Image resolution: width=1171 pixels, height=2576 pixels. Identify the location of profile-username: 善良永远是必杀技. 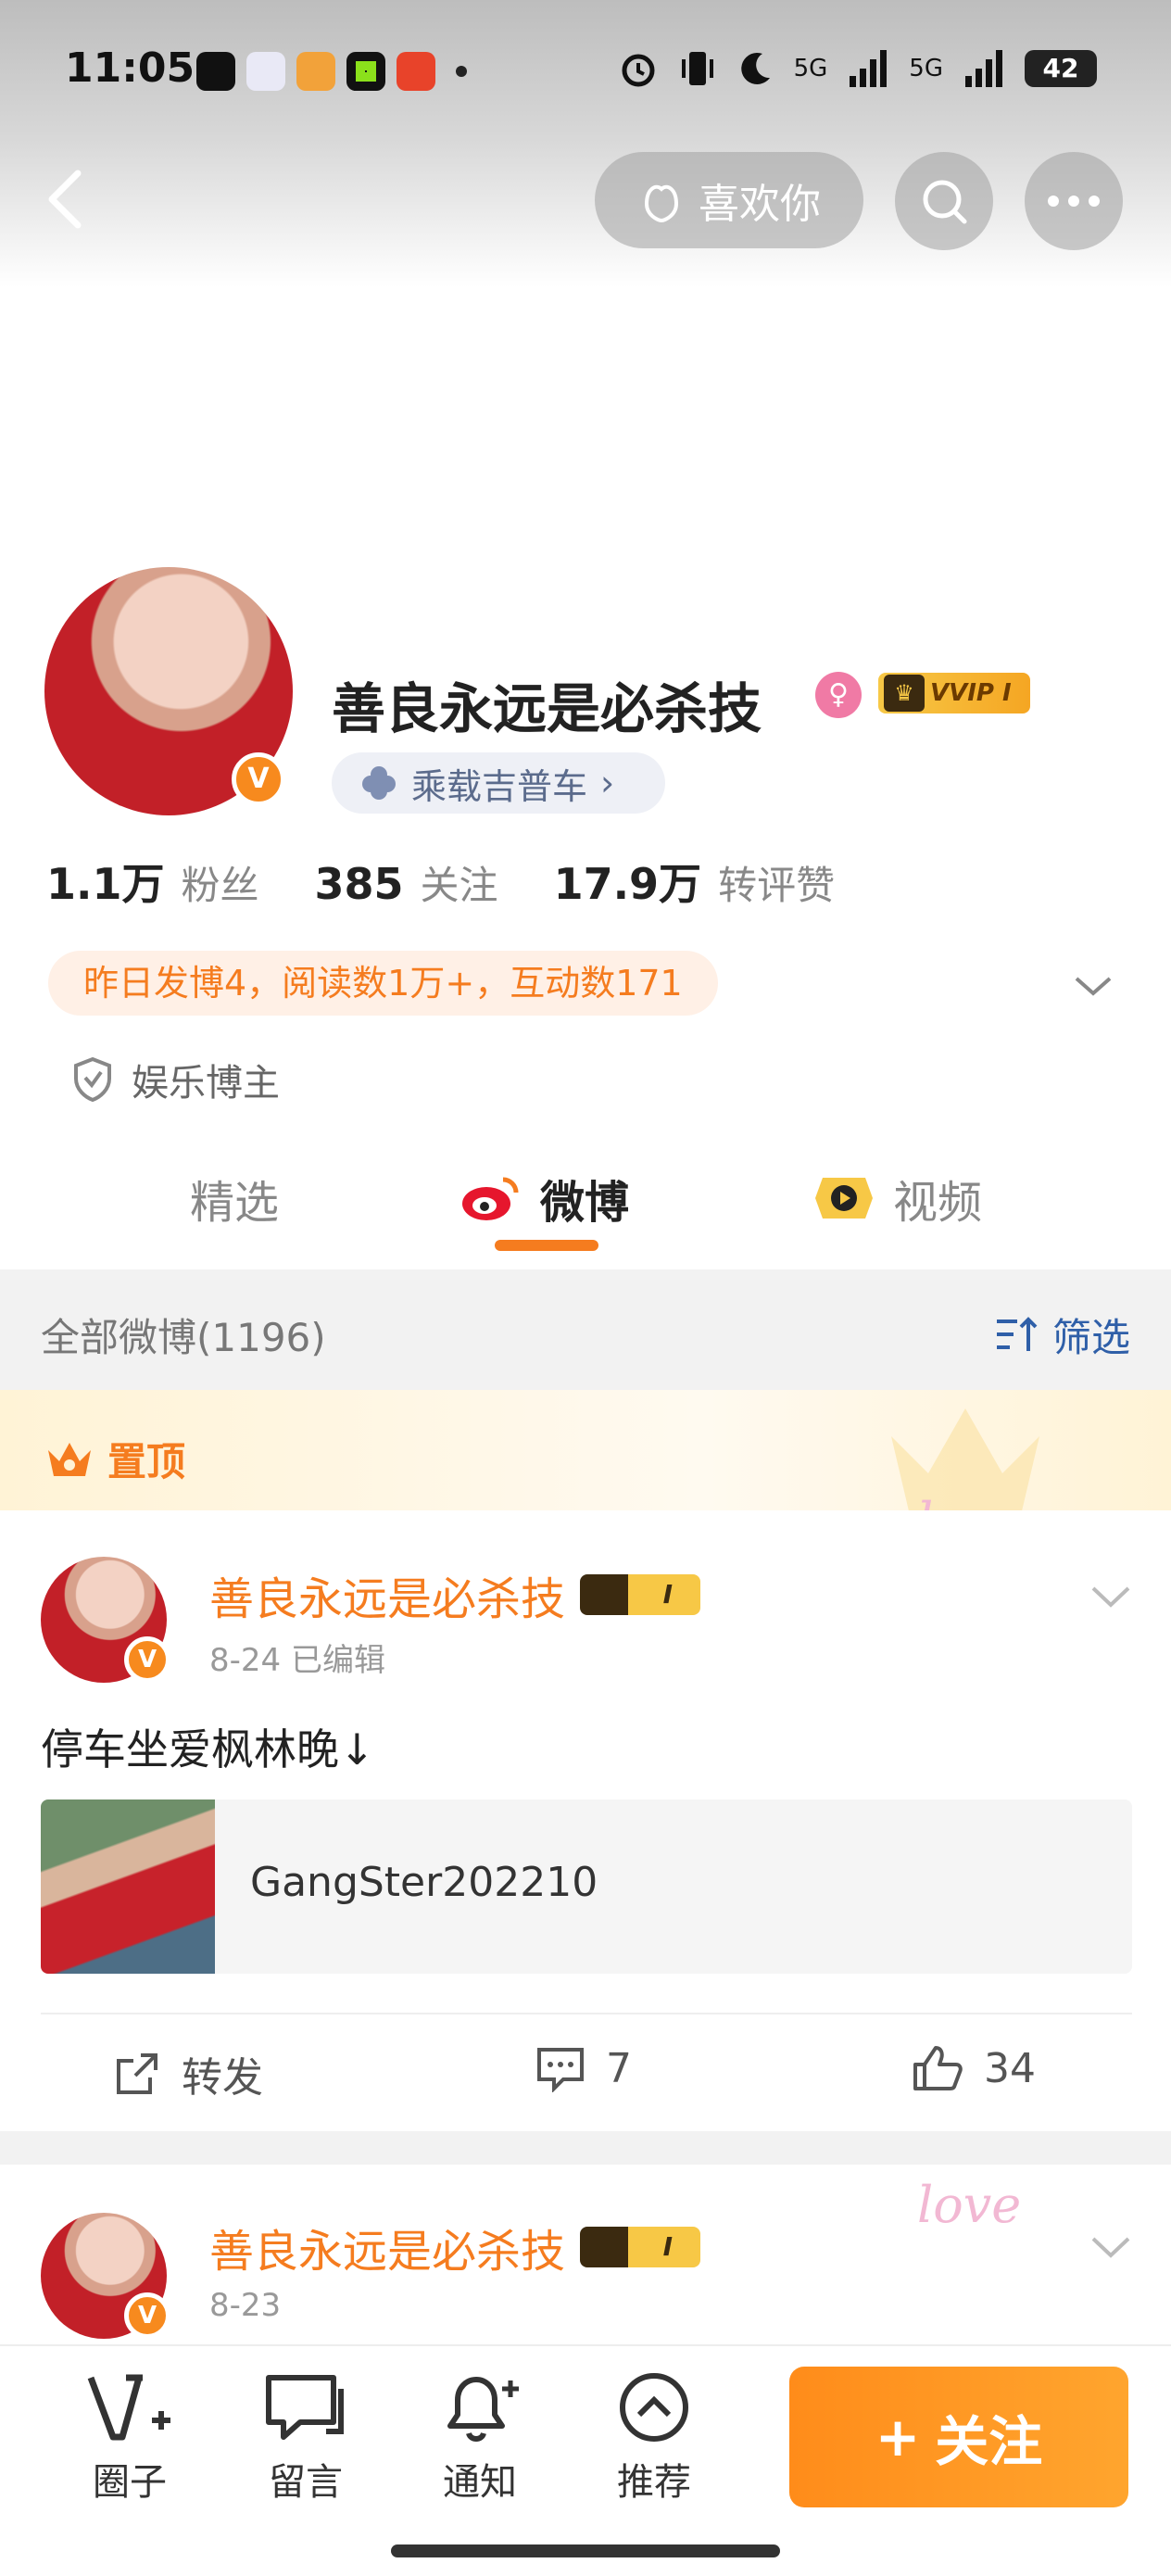
(547, 708).